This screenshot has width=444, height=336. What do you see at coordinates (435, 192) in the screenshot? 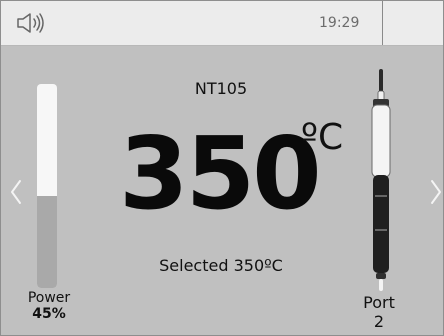
I see `chevron-right-icon` at bounding box center [435, 192].